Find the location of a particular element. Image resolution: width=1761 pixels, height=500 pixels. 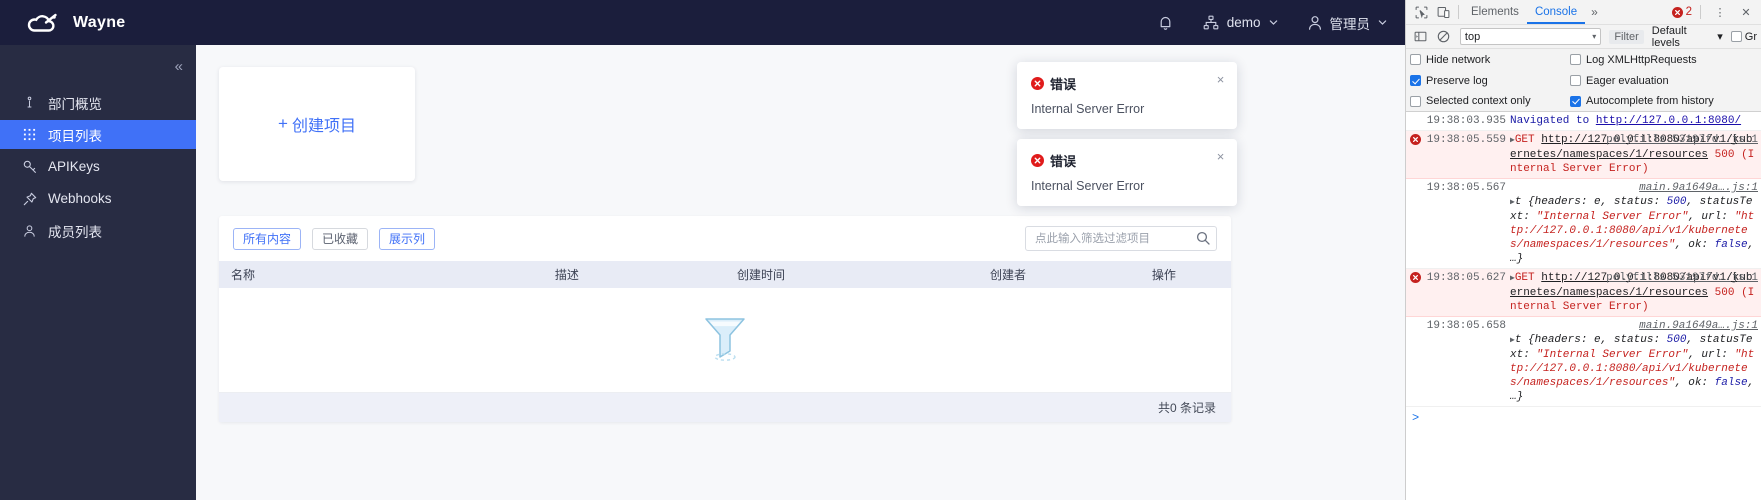

log-url-link: http://127.0.0.1:8080/ is located at coordinates (1668, 121).